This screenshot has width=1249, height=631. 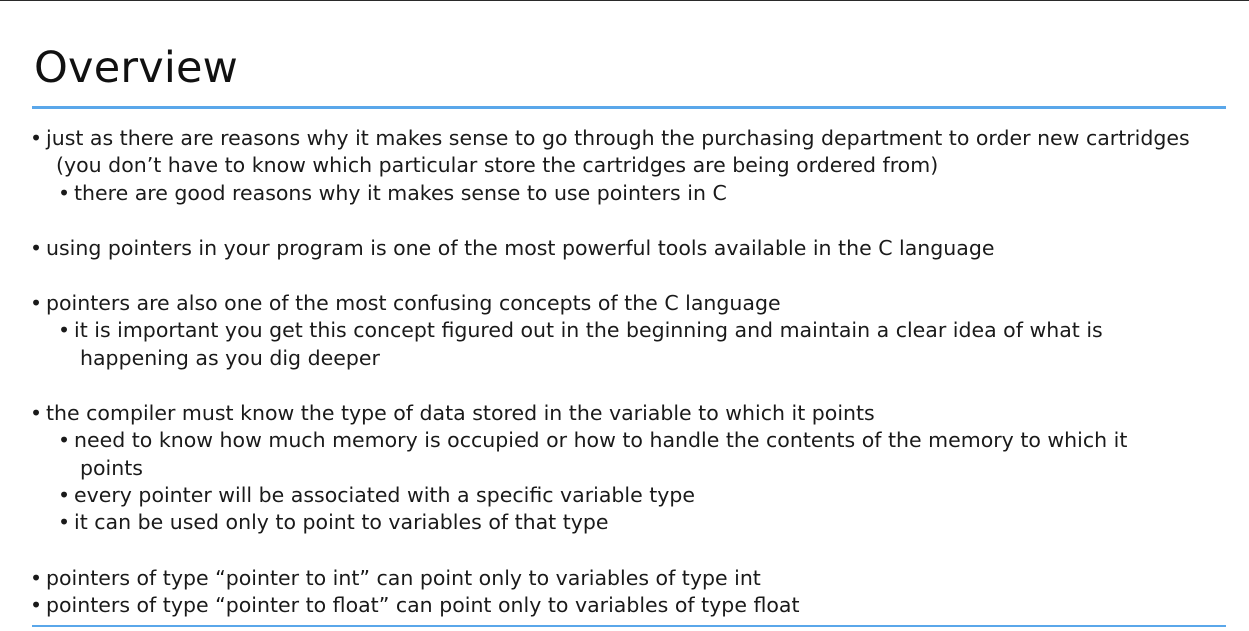 I want to click on slide-title: Overview, so click(x=136, y=68).